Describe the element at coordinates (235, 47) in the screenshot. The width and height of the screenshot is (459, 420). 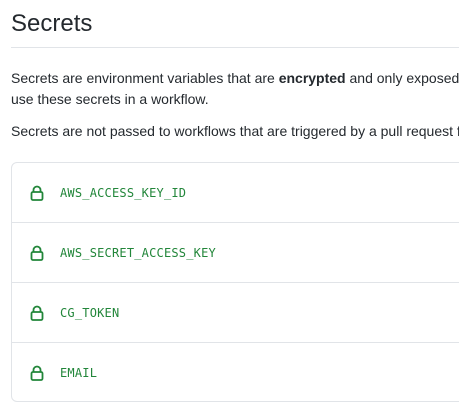
I see `title-divider` at that location.